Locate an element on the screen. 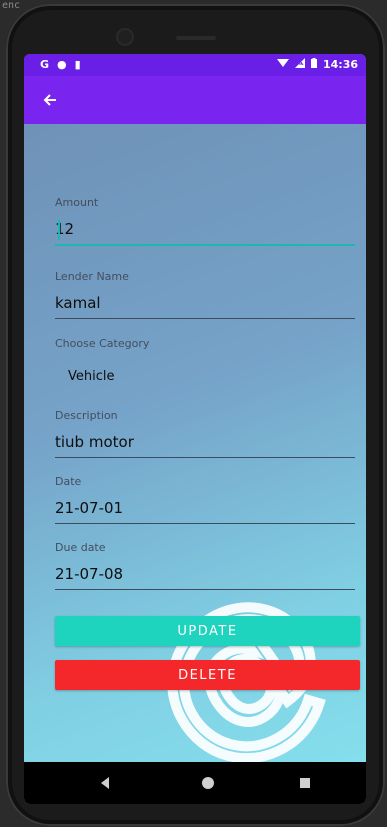  clock-time: 14:36 is located at coordinates (340, 64).